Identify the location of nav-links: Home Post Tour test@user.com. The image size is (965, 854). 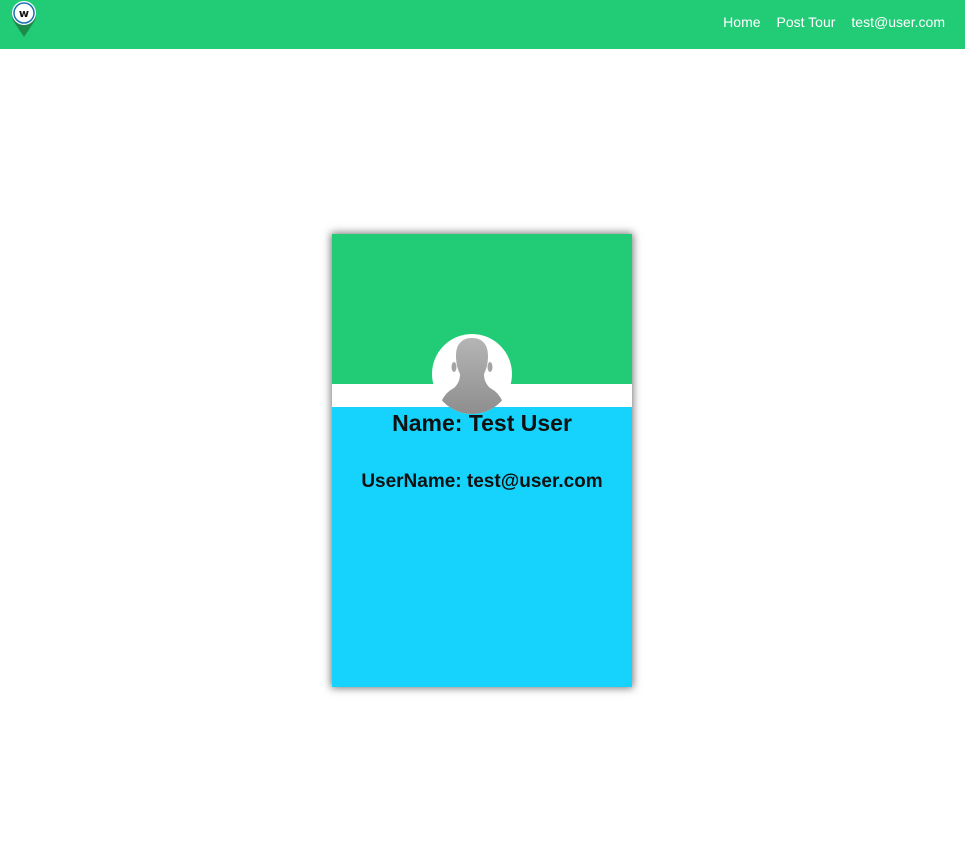
(834, 22).